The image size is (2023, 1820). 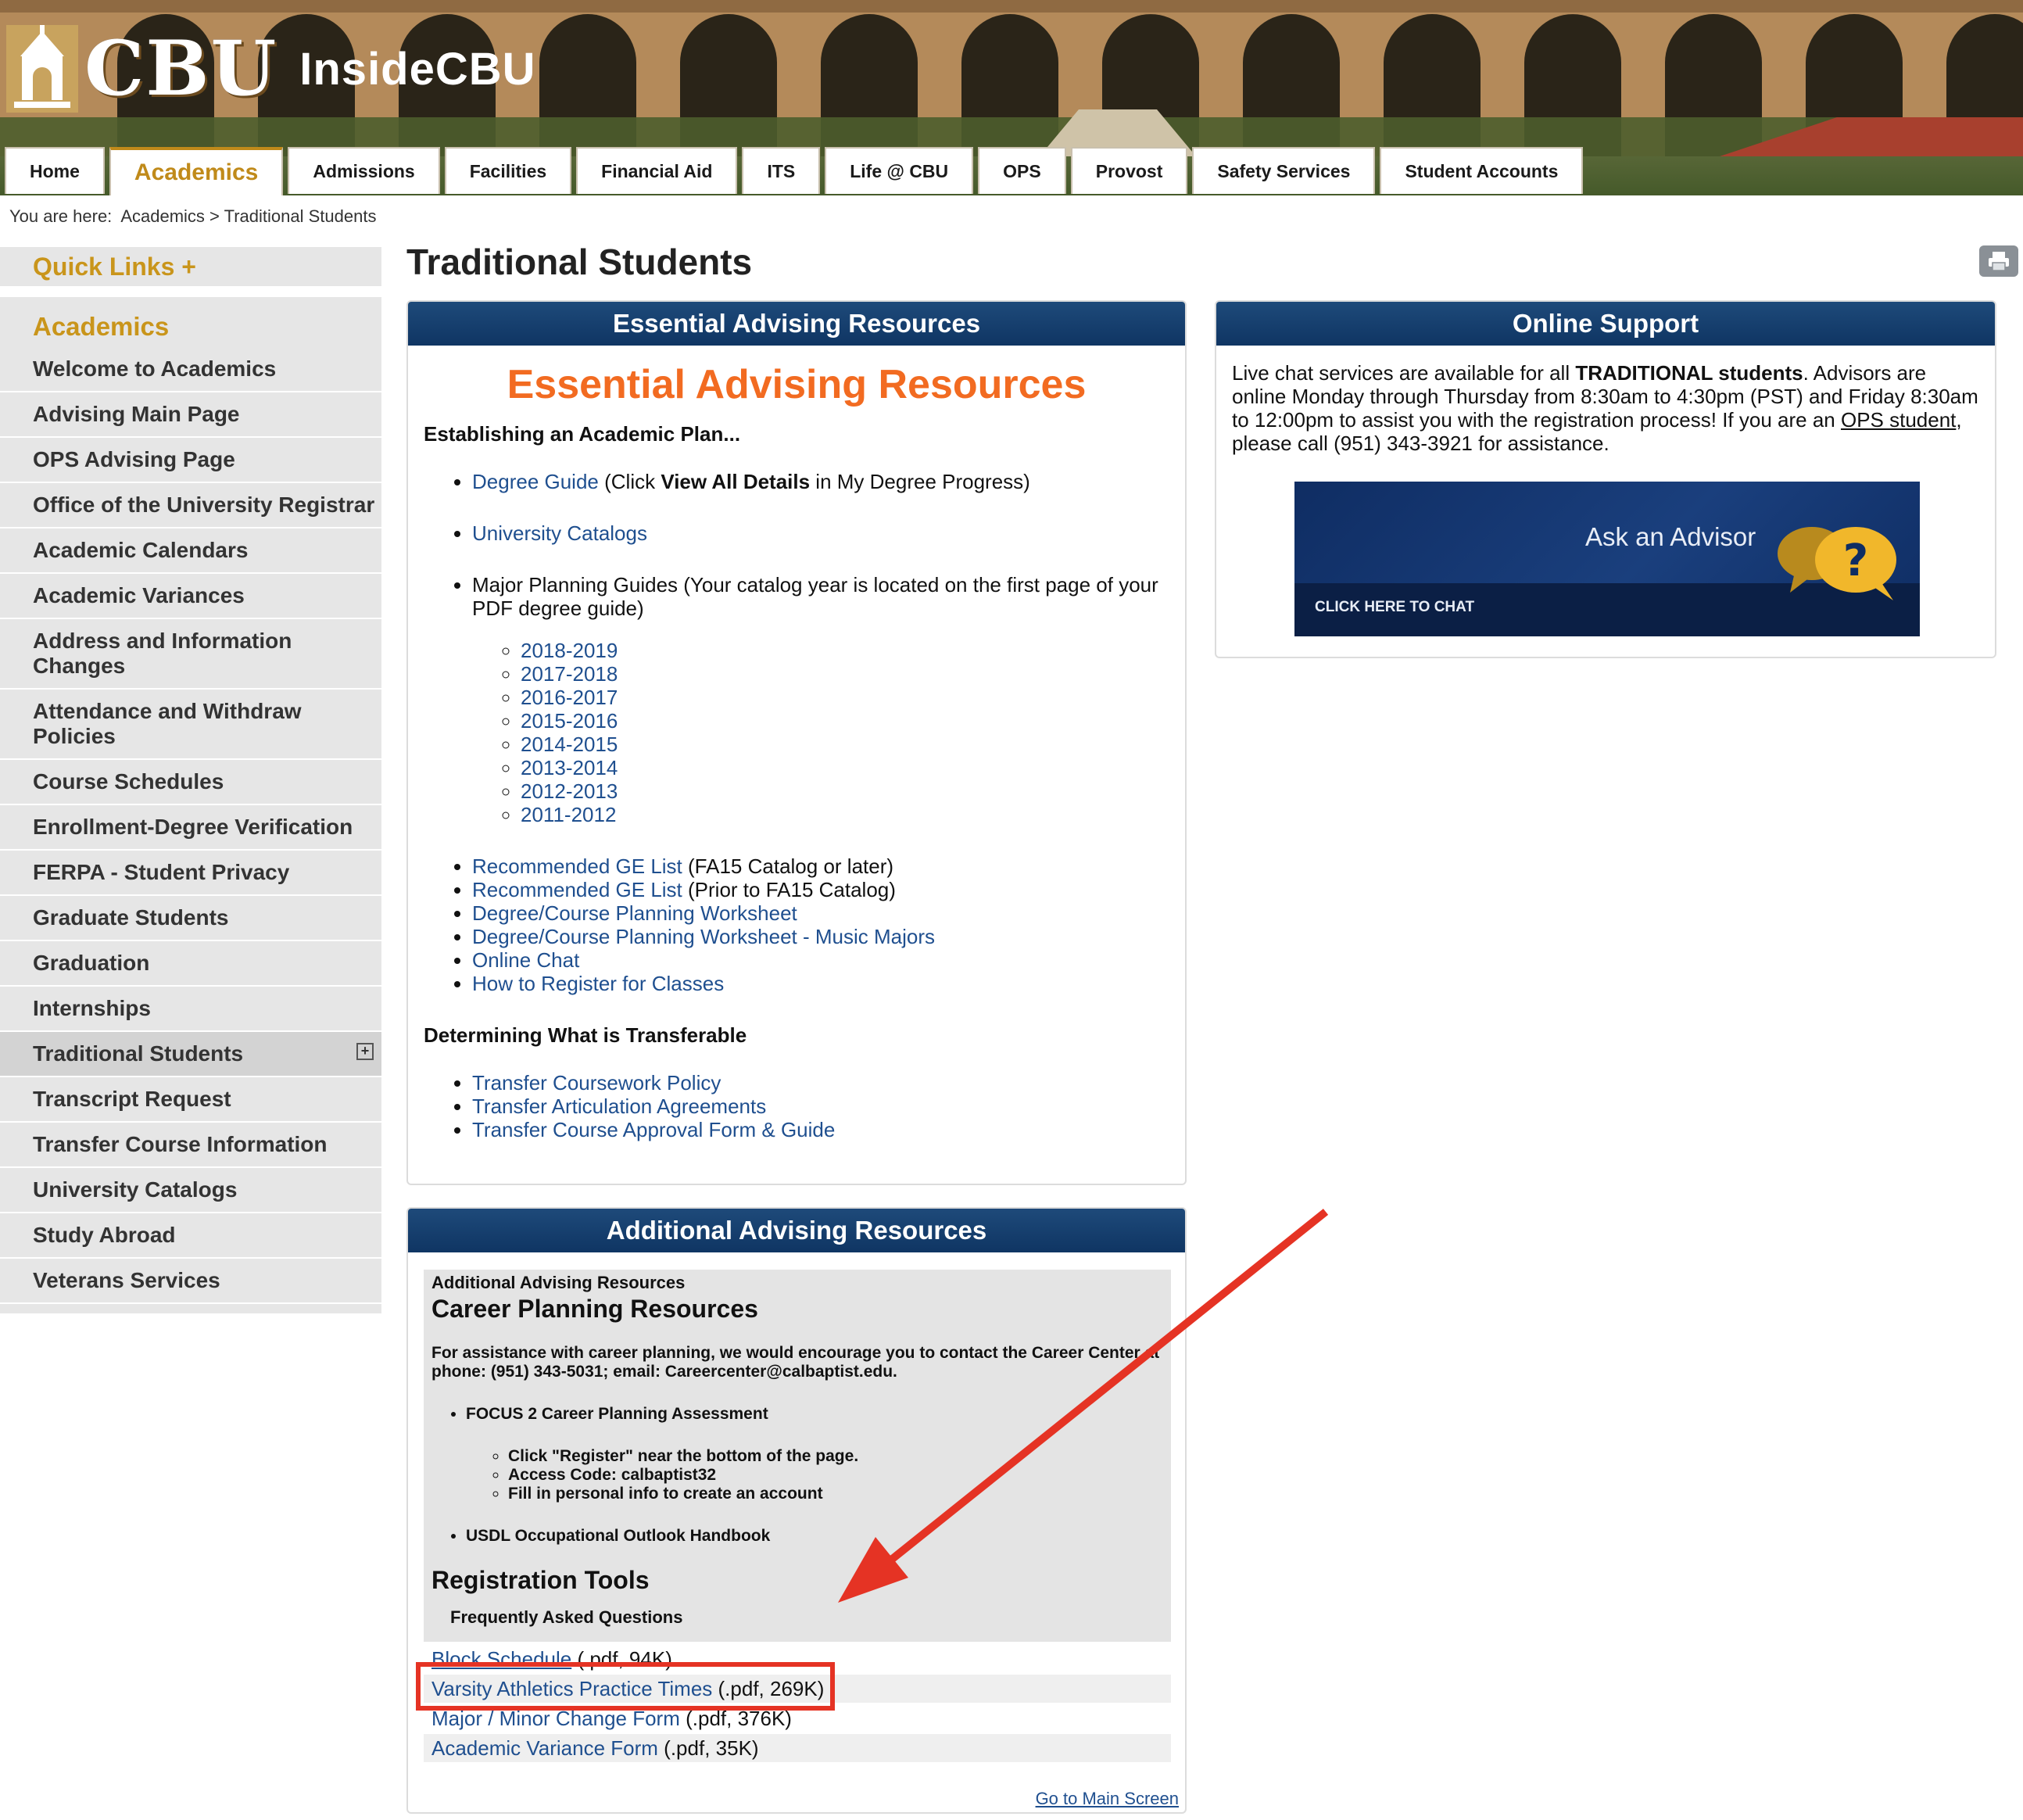 I want to click on sidebar-item-graduation: Graduation, so click(x=191, y=964).